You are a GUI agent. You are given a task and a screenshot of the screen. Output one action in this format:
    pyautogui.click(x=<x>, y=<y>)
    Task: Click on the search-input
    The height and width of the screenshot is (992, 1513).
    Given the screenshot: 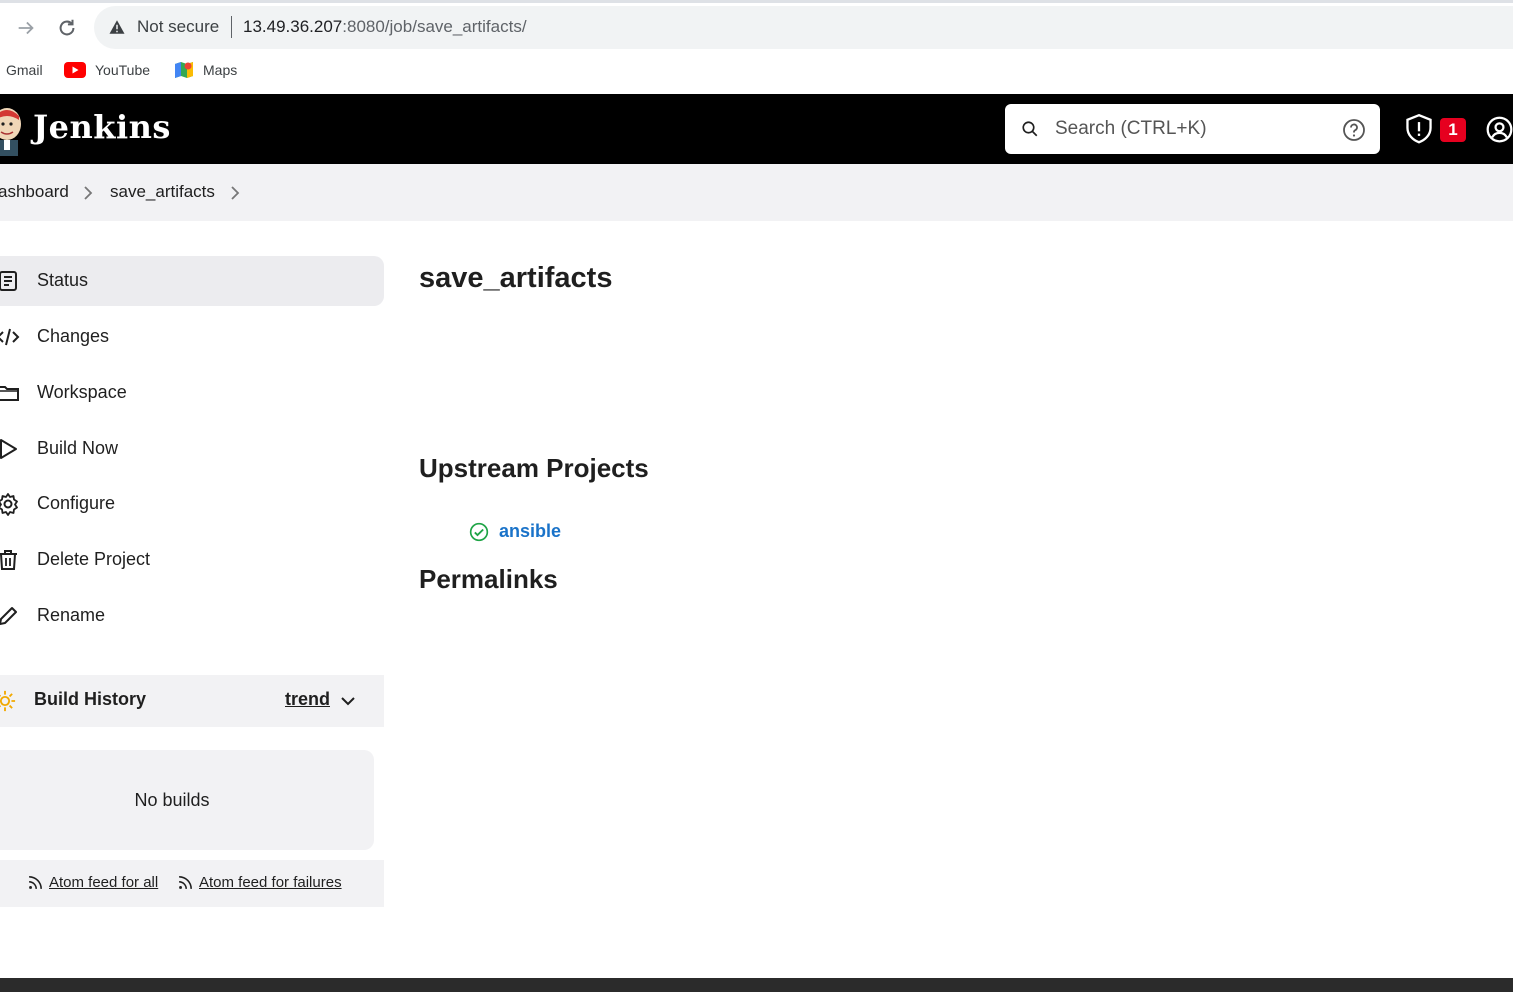 What is the action you would take?
    pyautogui.click(x=1190, y=129)
    